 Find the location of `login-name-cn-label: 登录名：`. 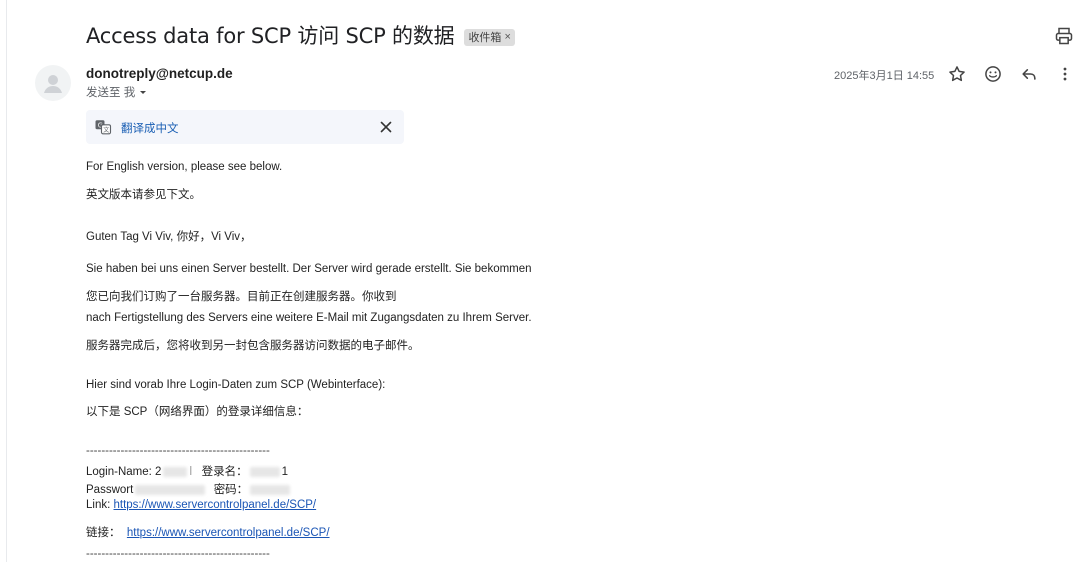

login-name-cn-label: 登录名： is located at coordinates (224, 472).